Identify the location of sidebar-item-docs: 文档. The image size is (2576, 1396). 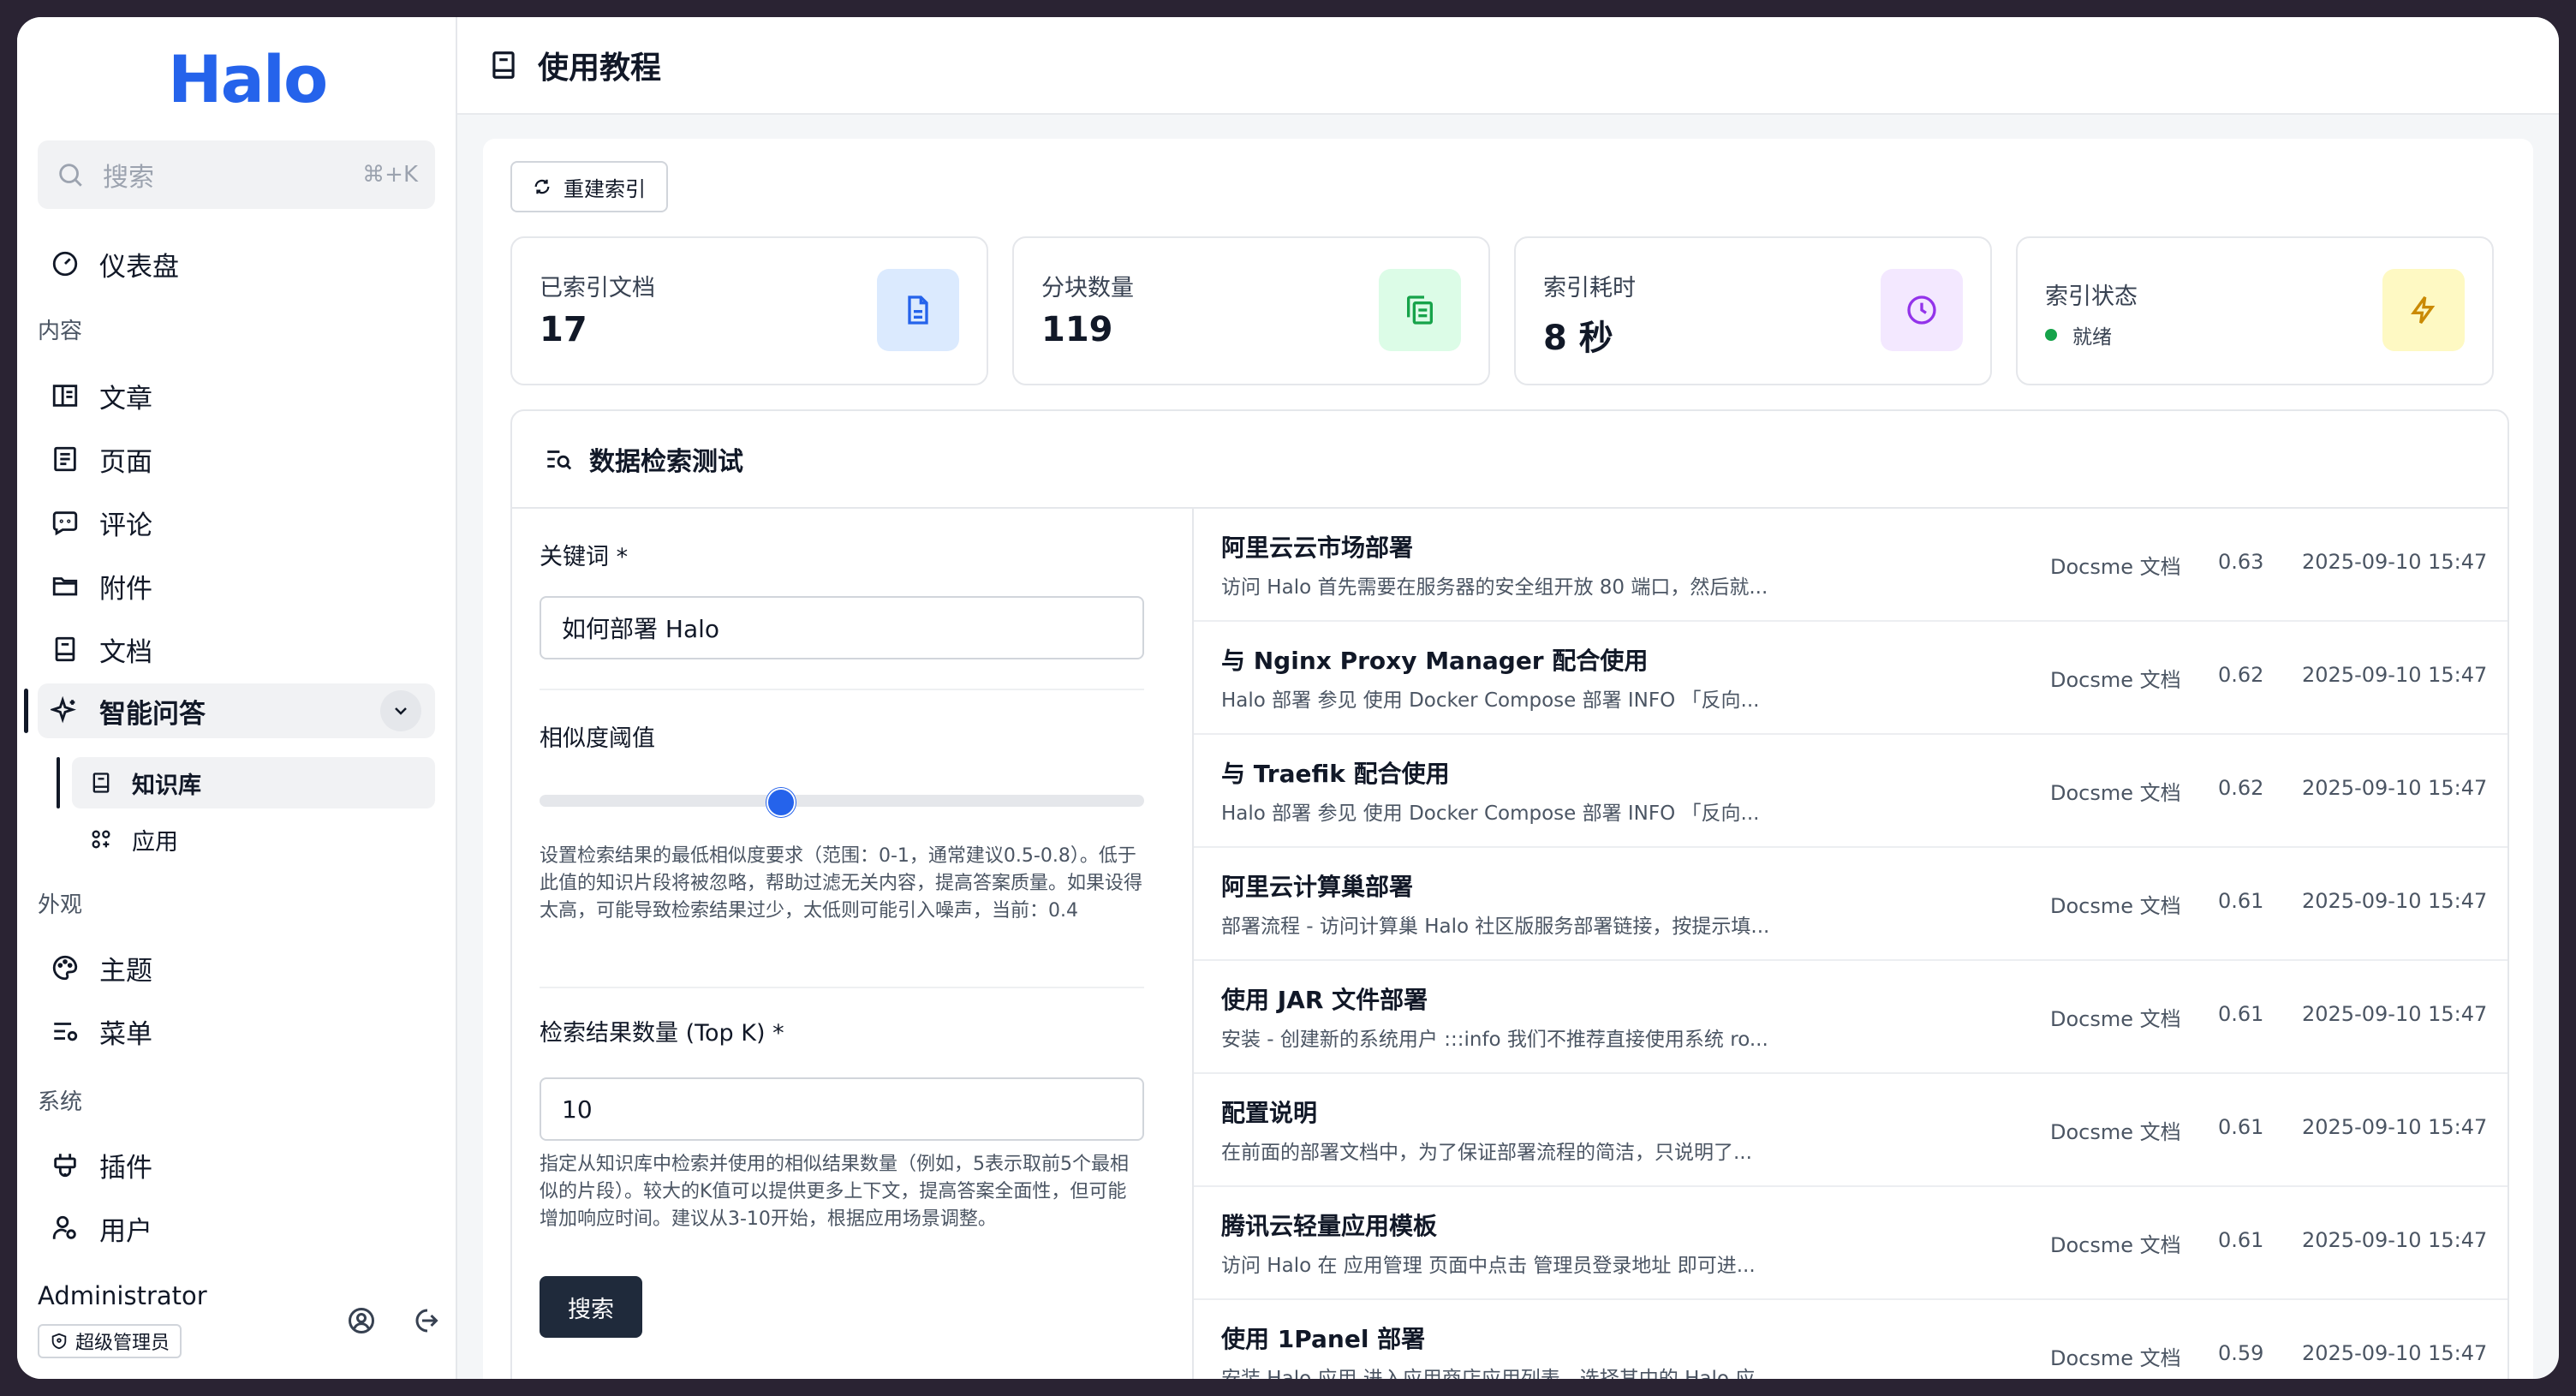
(237, 649).